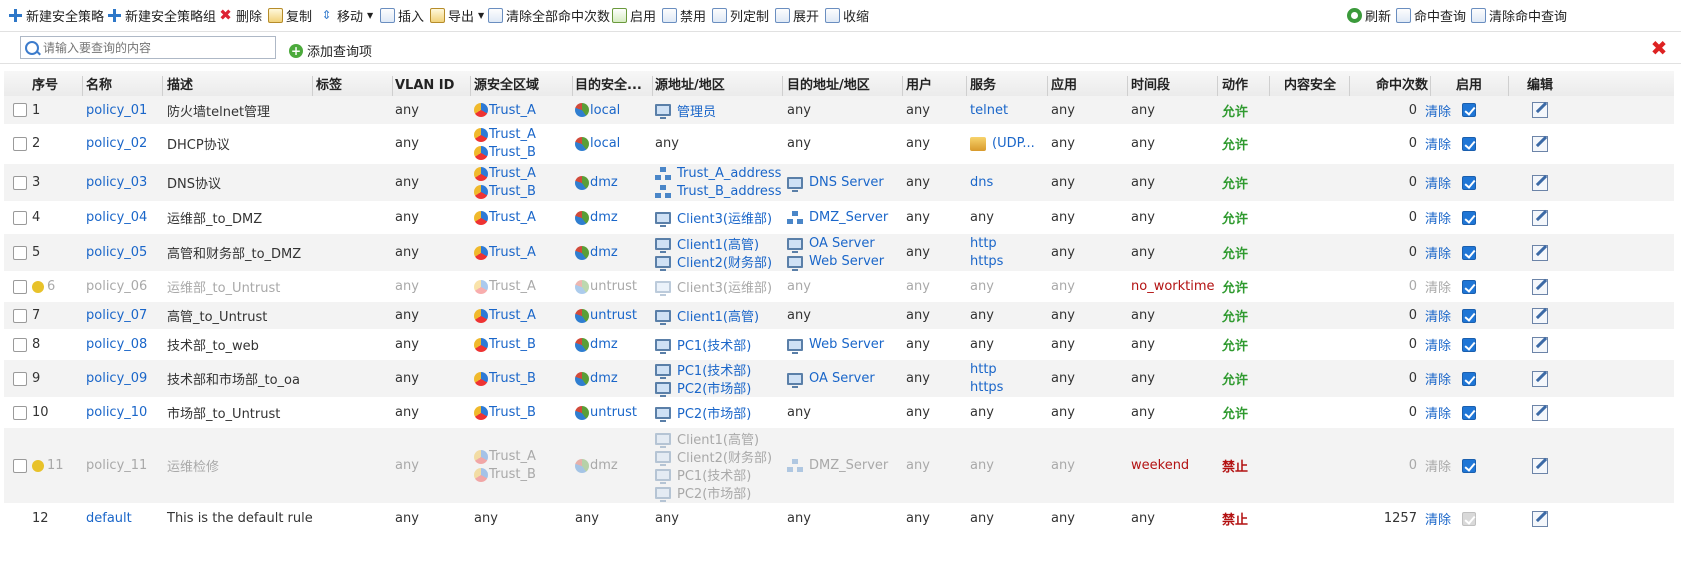 The width and height of the screenshot is (1681, 584). I want to click on service-link: http, so click(983, 369).